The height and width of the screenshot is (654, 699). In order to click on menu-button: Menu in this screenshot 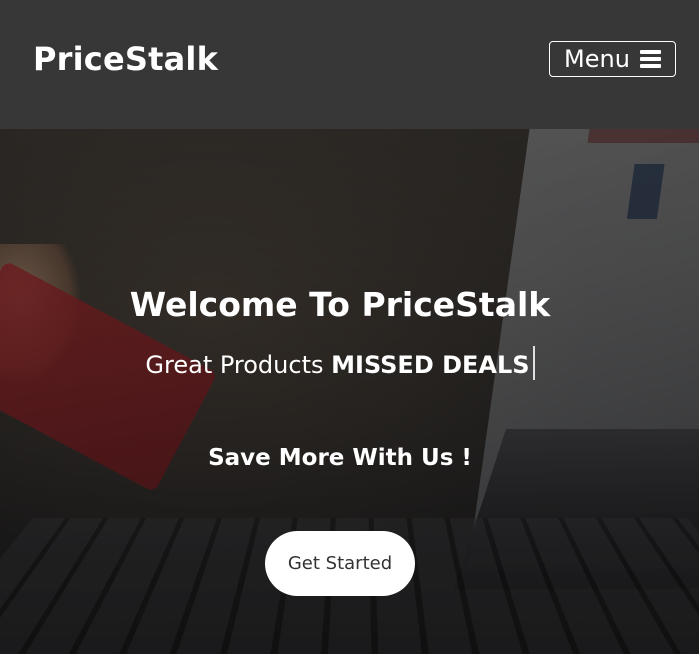, I will do `click(612, 59)`.